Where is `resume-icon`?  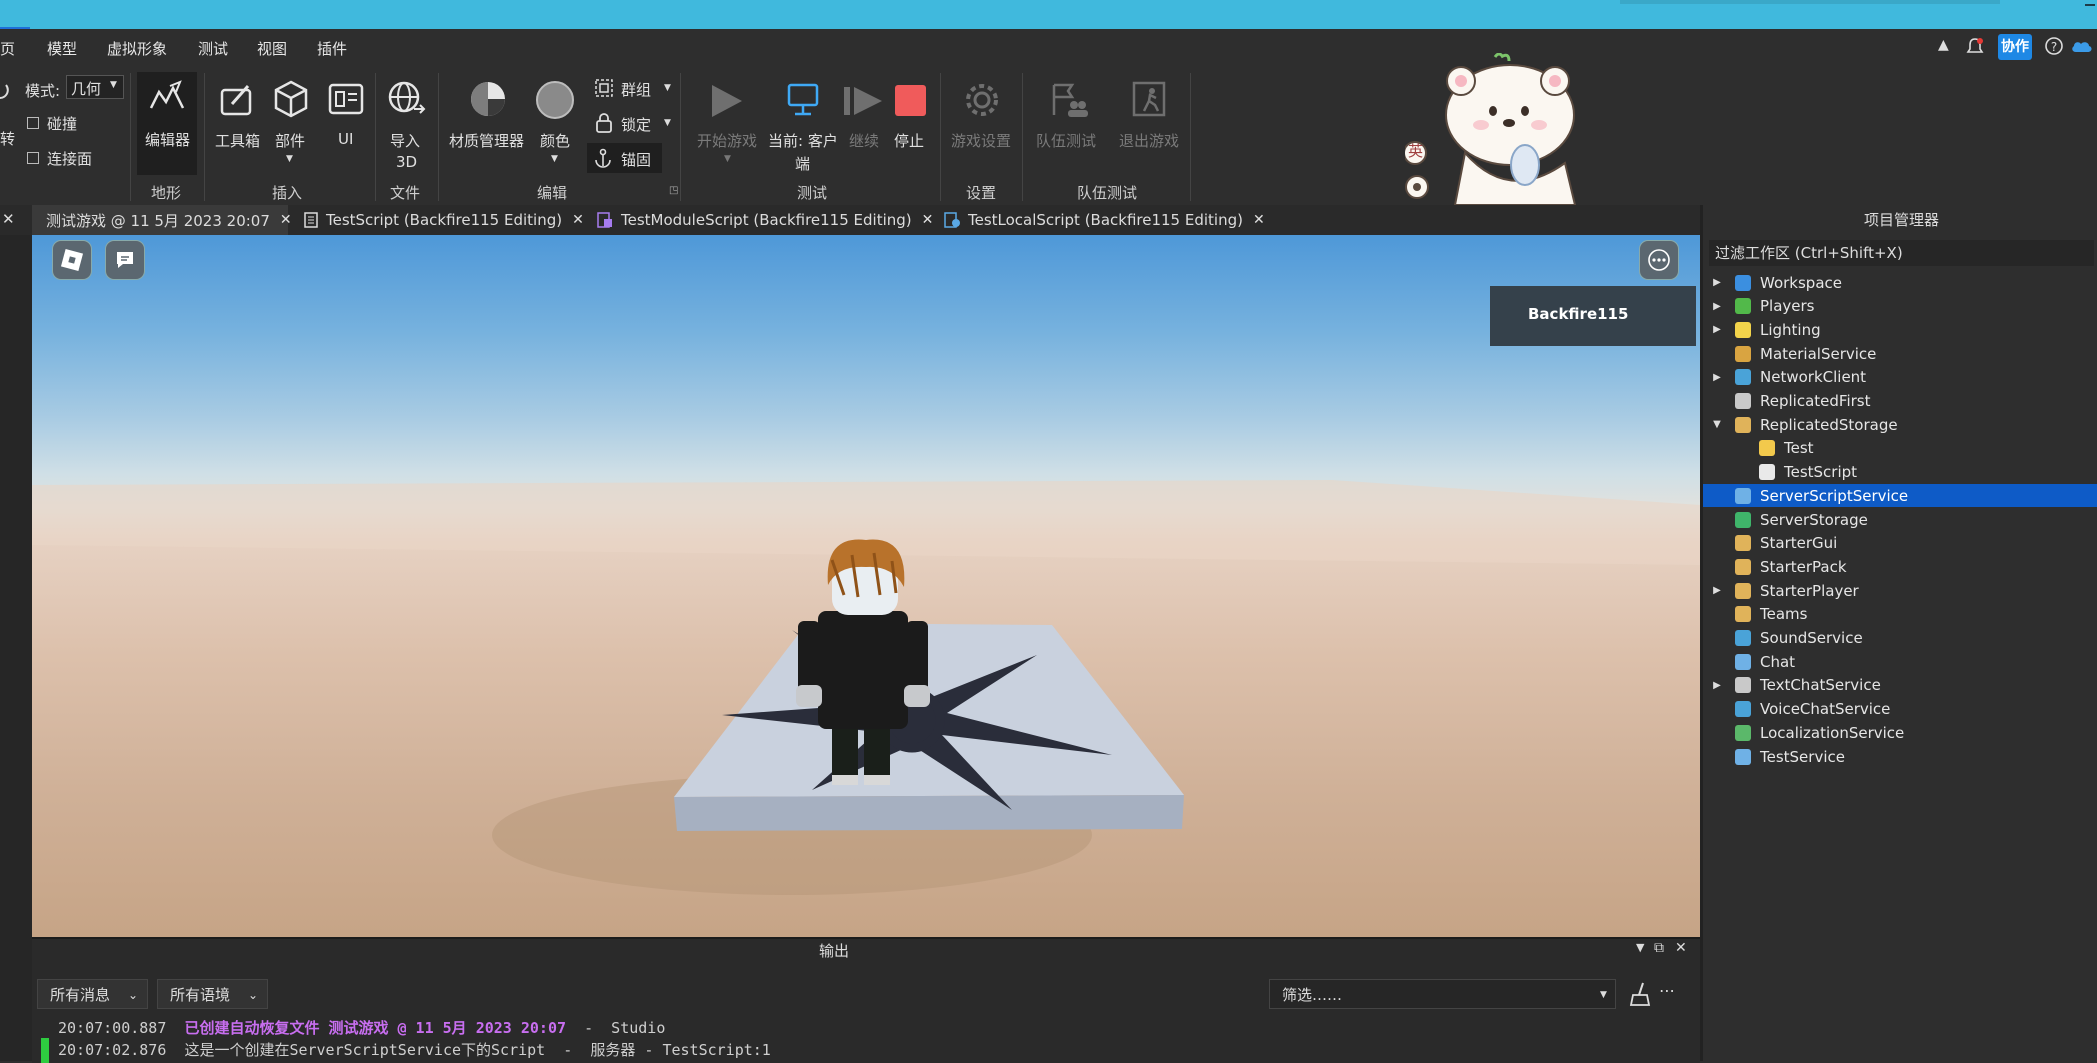 resume-icon is located at coordinates (863, 101).